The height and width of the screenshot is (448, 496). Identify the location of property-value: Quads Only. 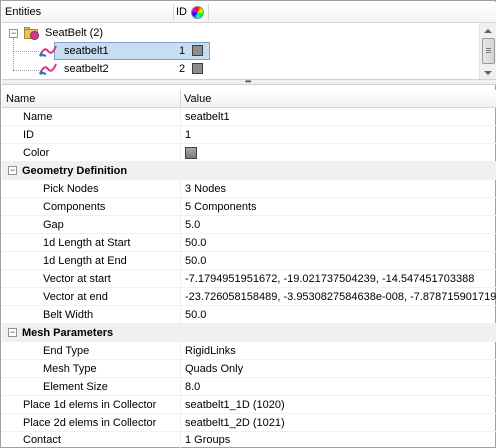
(214, 369).